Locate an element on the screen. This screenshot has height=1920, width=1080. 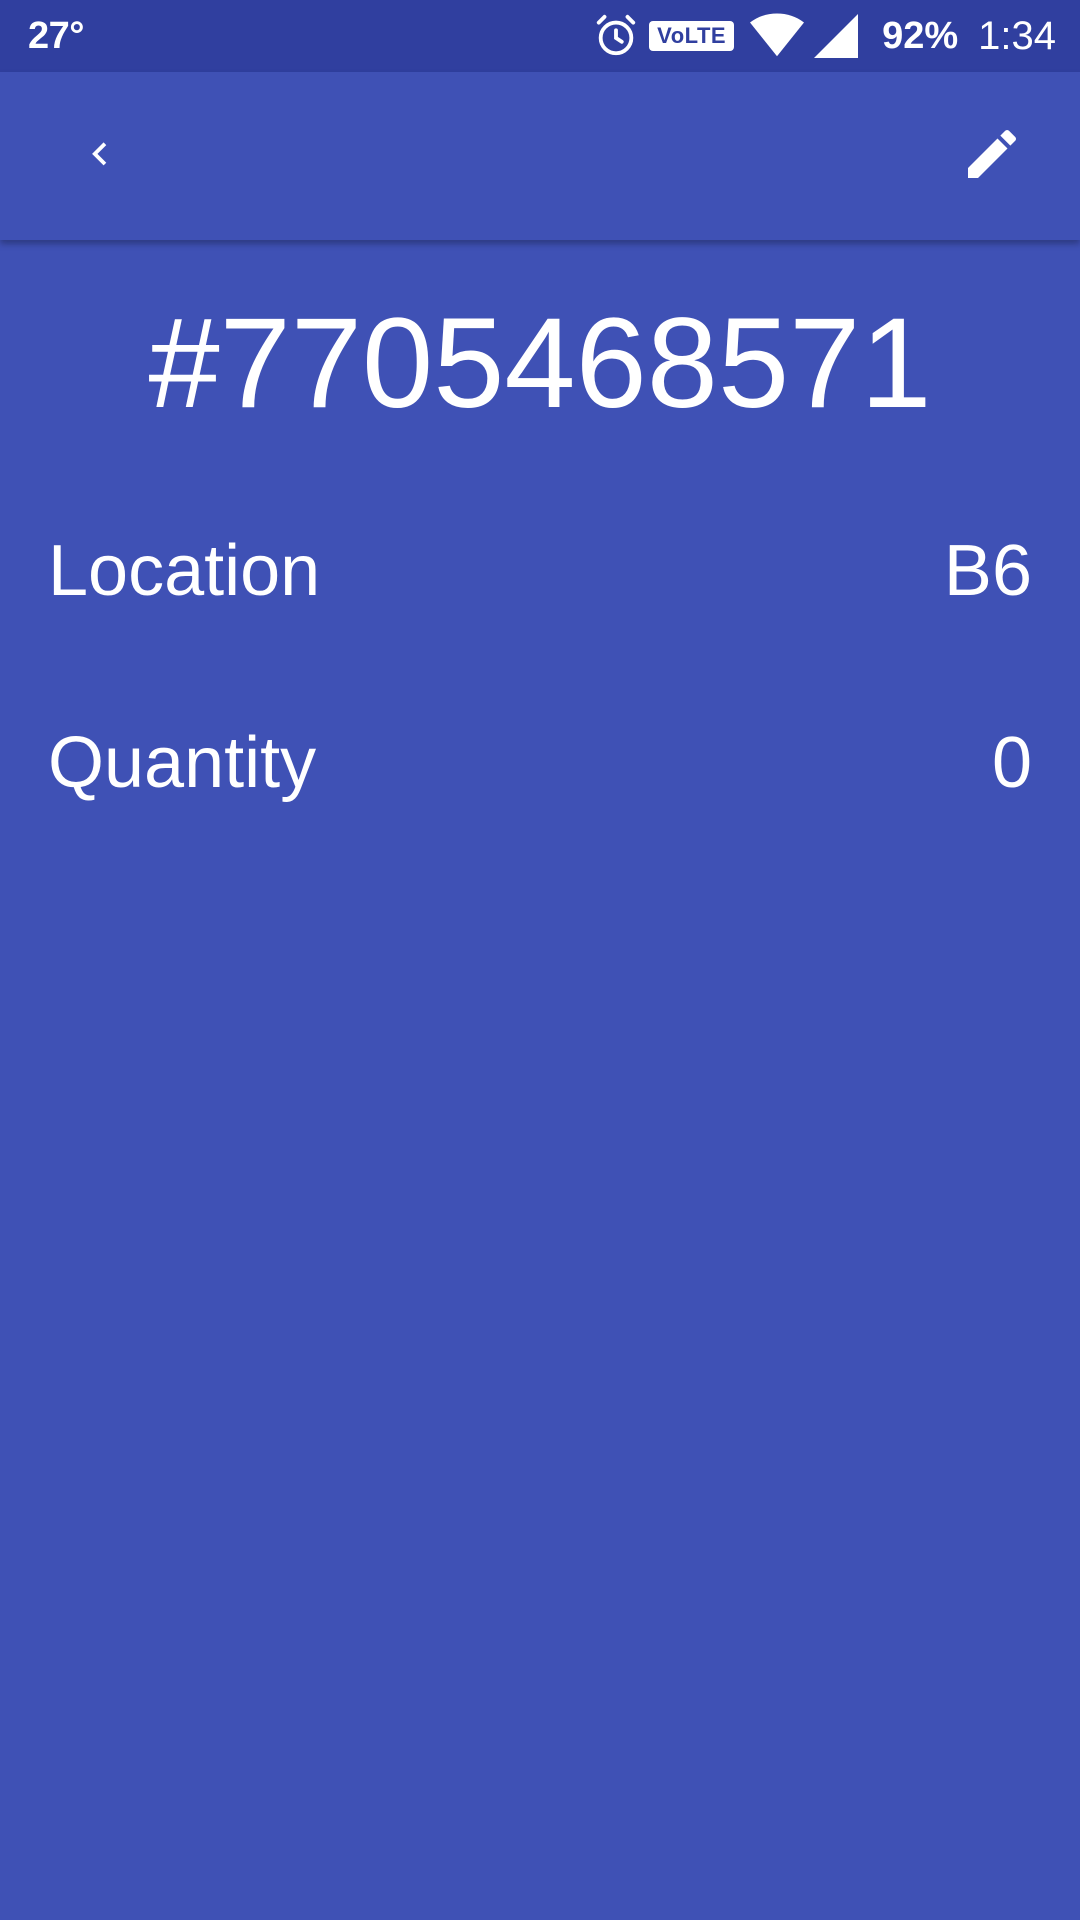
temperature-text: 27° is located at coordinates (56, 35).